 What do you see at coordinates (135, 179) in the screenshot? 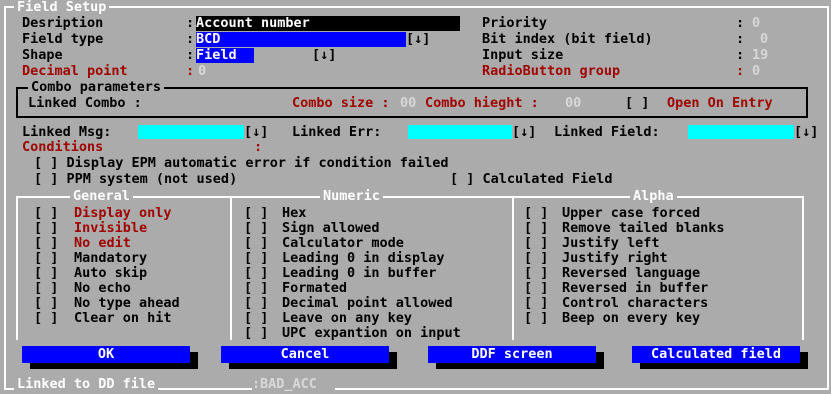
I see `ppm-system-checkbox: [ ] PPM system (not used)` at bounding box center [135, 179].